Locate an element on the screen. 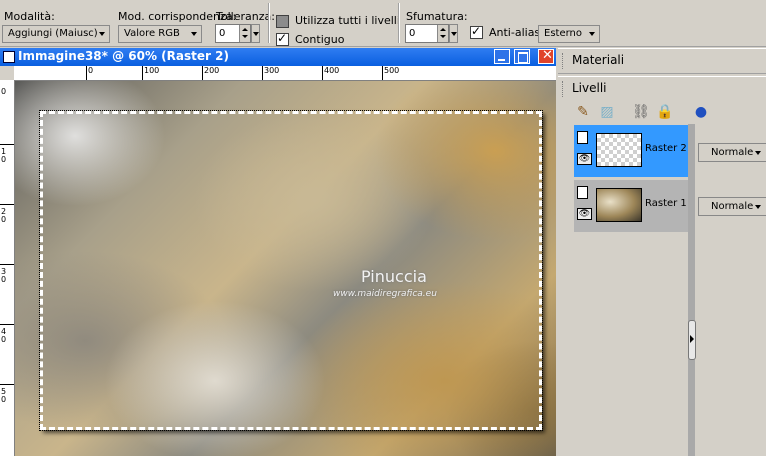 The height and width of the screenshot is (456, 766). feather-dropdown-button is located at coordinates (453, 33).